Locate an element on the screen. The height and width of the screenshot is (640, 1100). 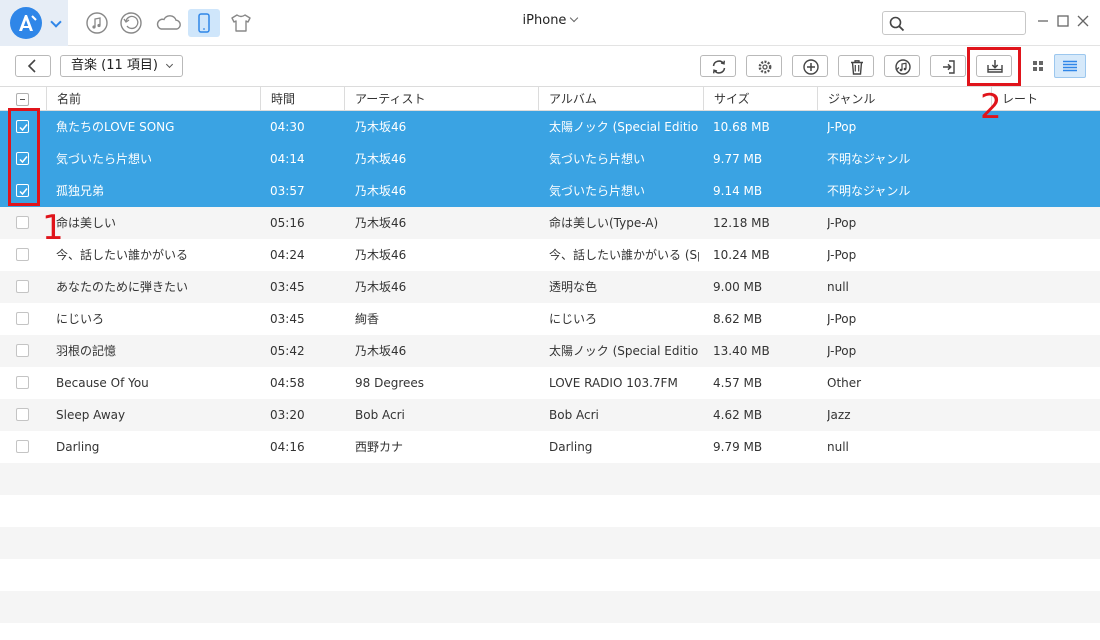
history-icon is located at coordinates (131, 23).